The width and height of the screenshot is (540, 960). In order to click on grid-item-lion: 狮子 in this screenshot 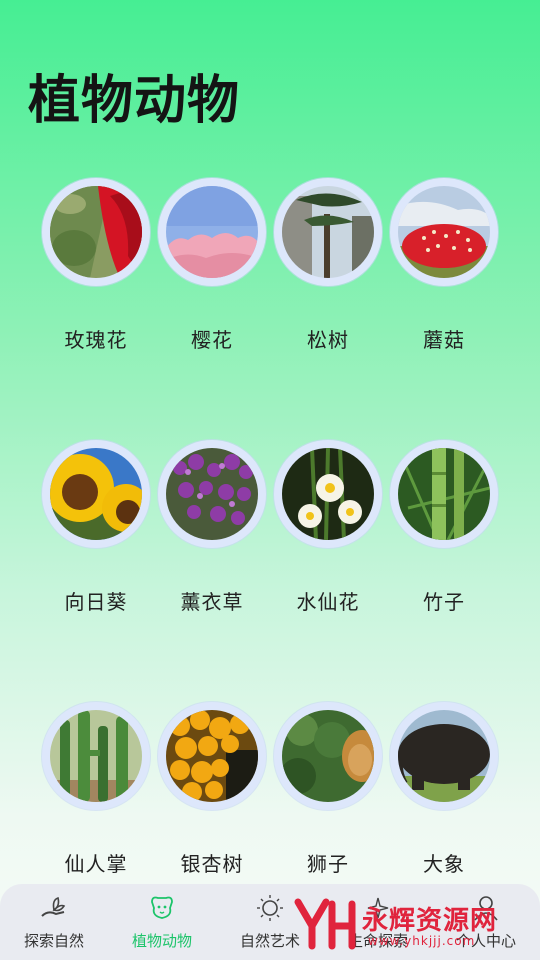, I will do `click(328, 789)`.